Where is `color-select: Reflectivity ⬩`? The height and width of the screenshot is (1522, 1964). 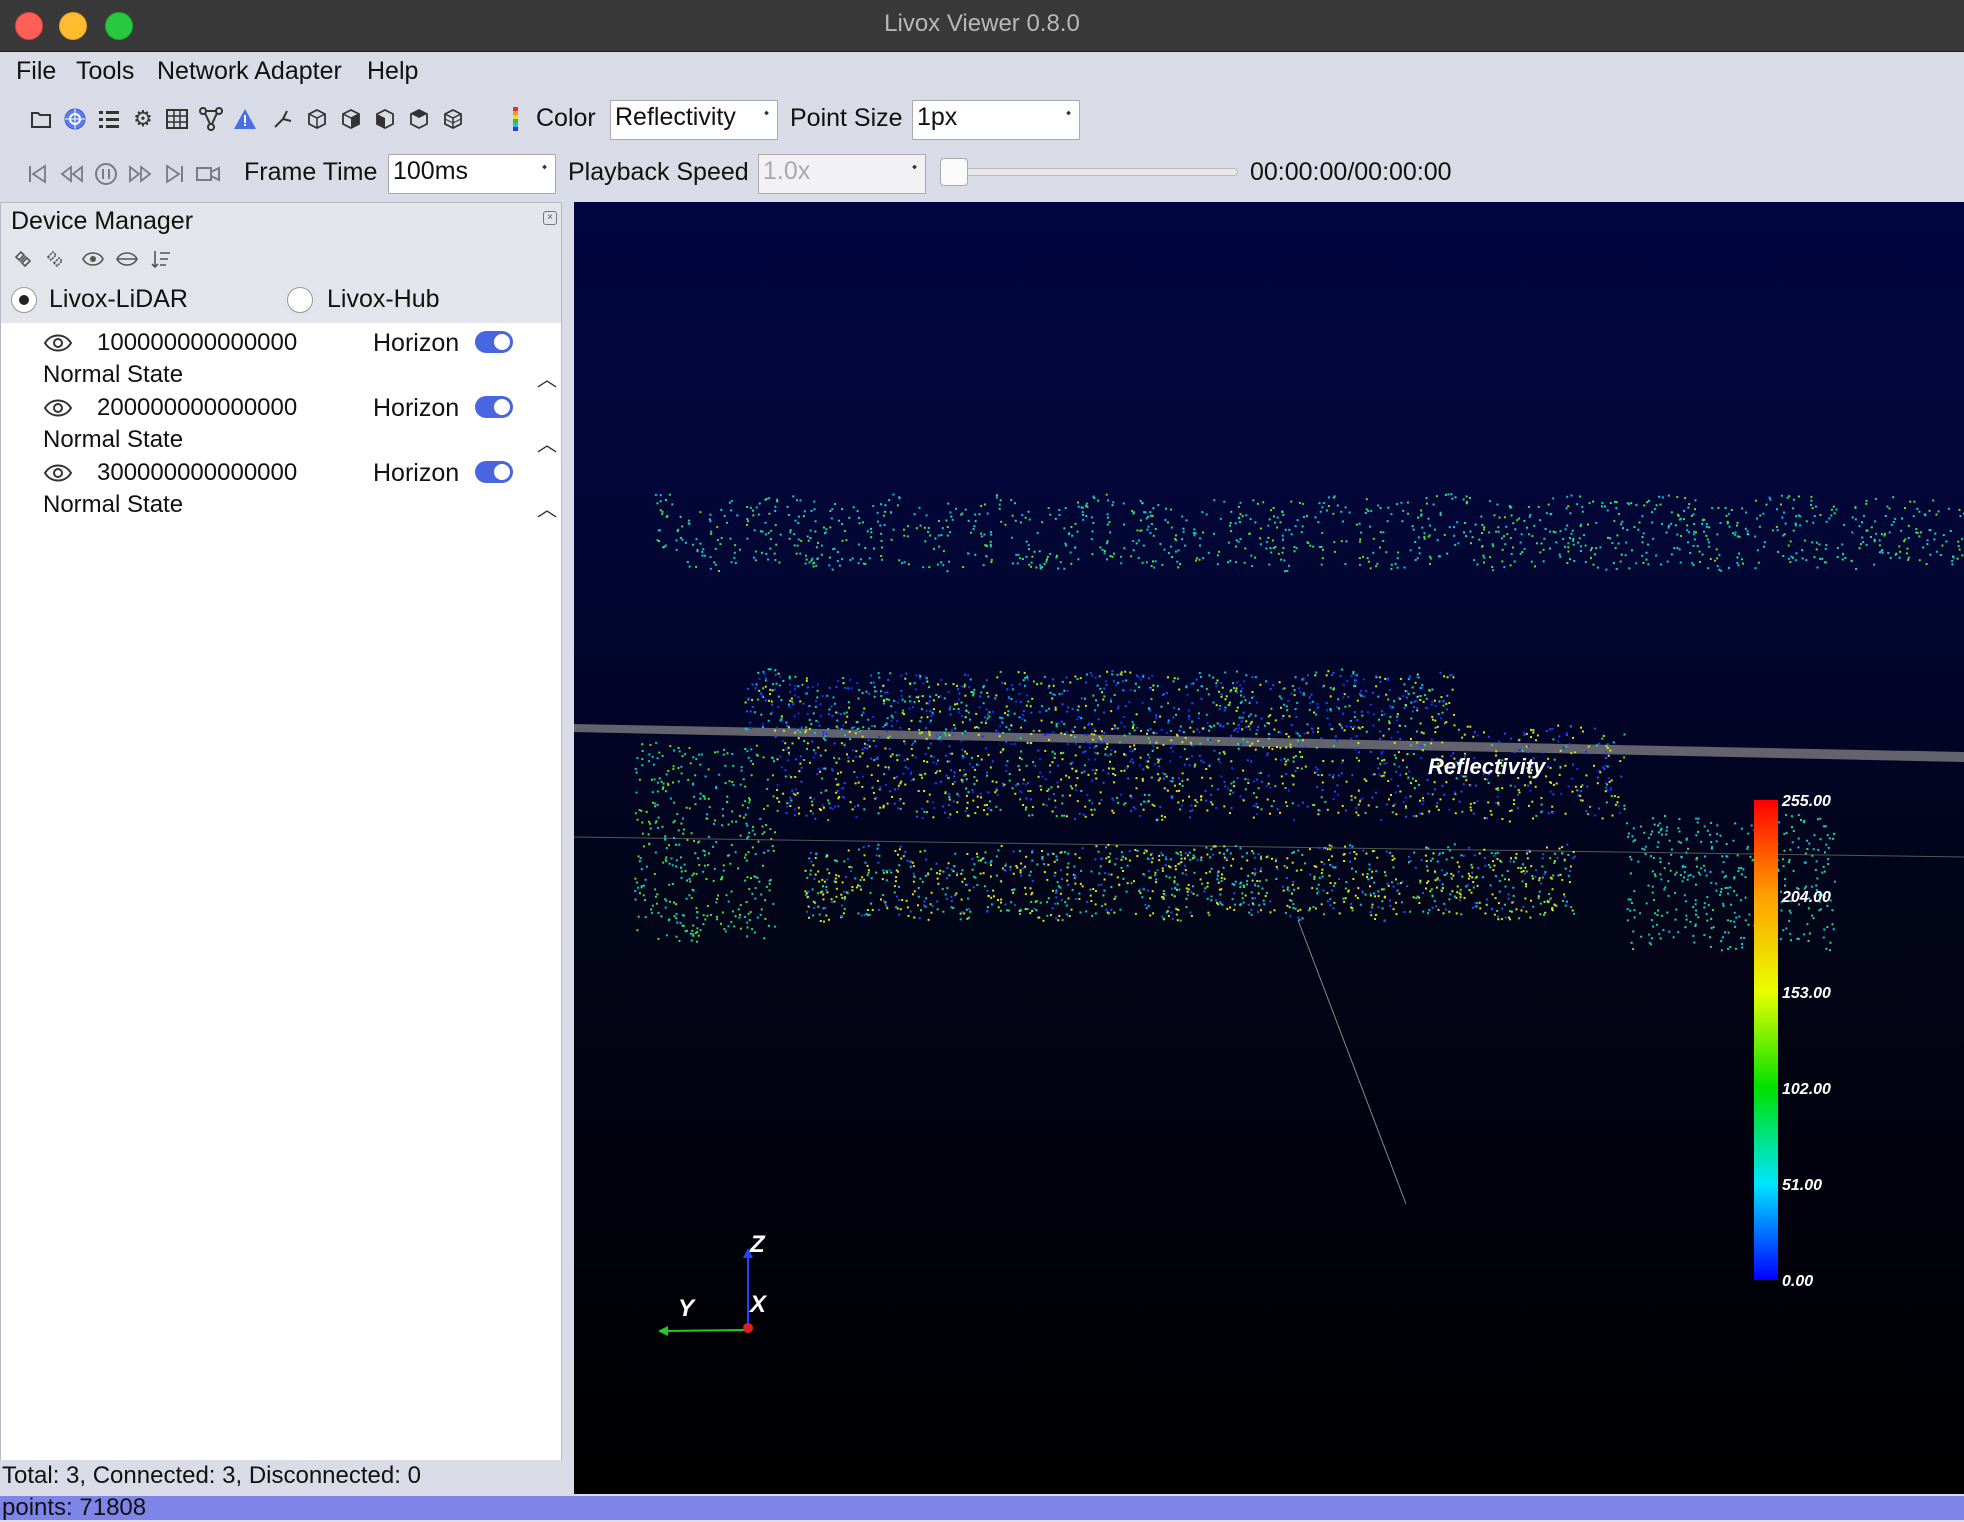 color-select: Reflectivity ⬩ is located at coordinates (694, 120).